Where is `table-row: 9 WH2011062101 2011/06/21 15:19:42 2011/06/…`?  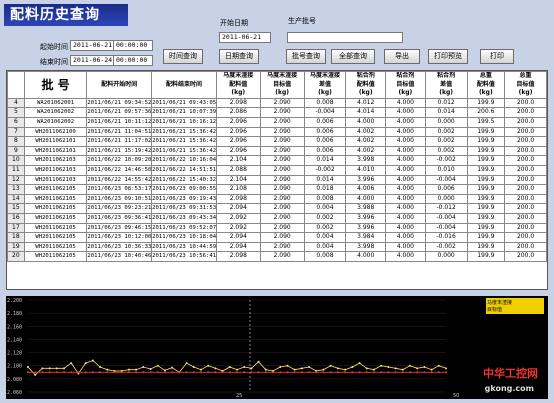 table-row: 9 WH2011062101 2011/06/21 15:19:42 2011/06/… is located at coordinates (277, 151).